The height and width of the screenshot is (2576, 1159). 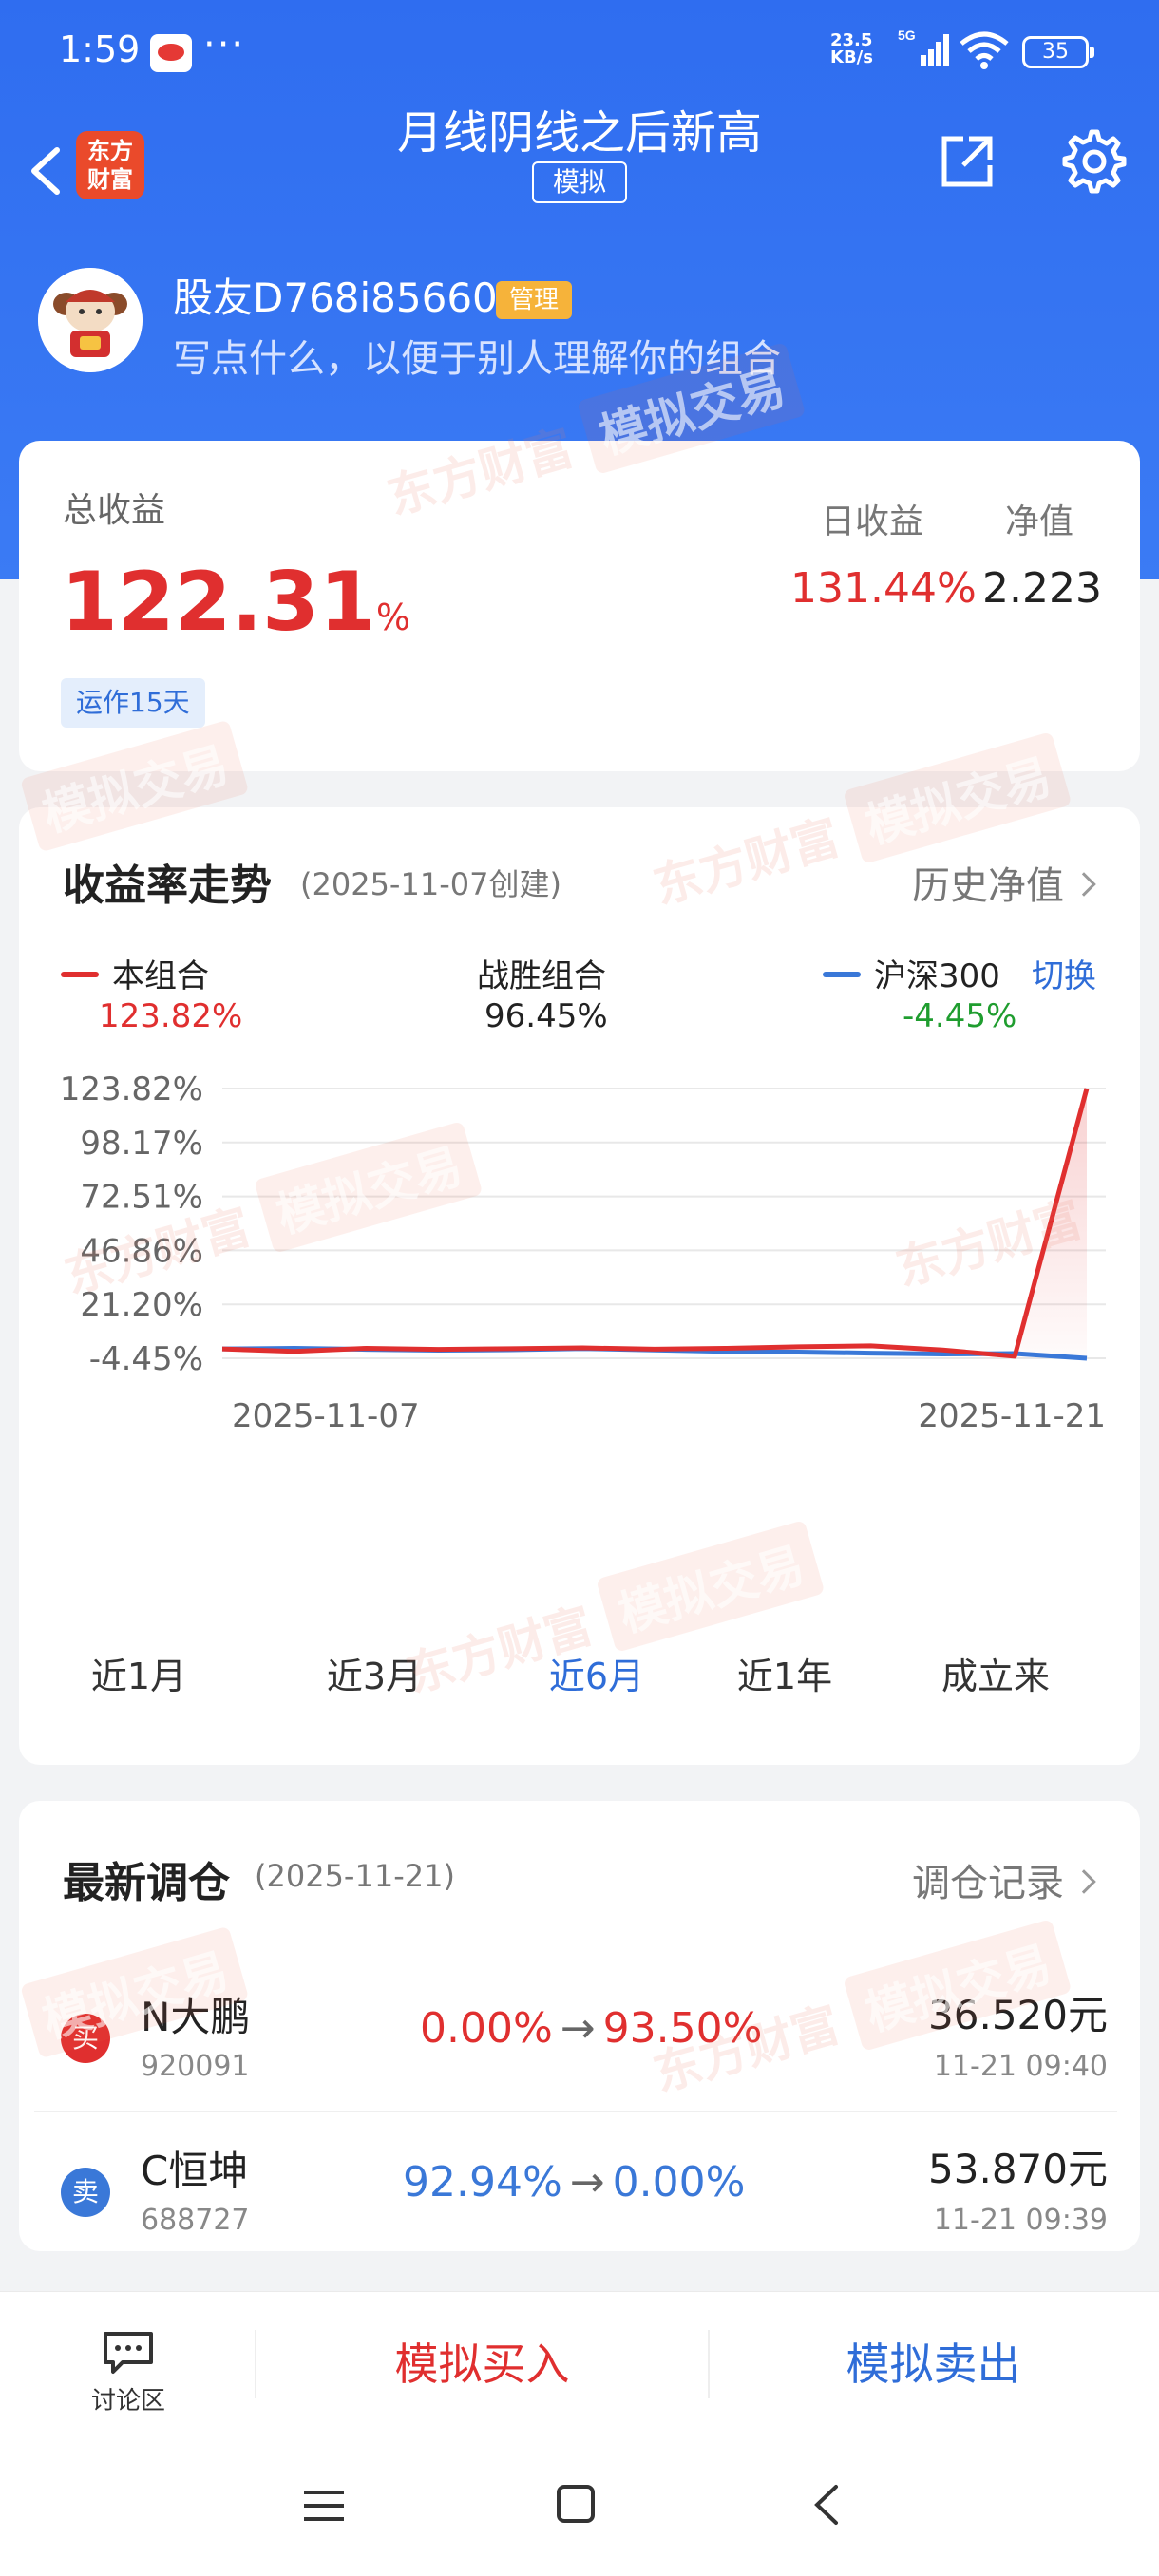 I want to click on position-change: 0.00% → 93.50%, so click(x=591, y=2028).